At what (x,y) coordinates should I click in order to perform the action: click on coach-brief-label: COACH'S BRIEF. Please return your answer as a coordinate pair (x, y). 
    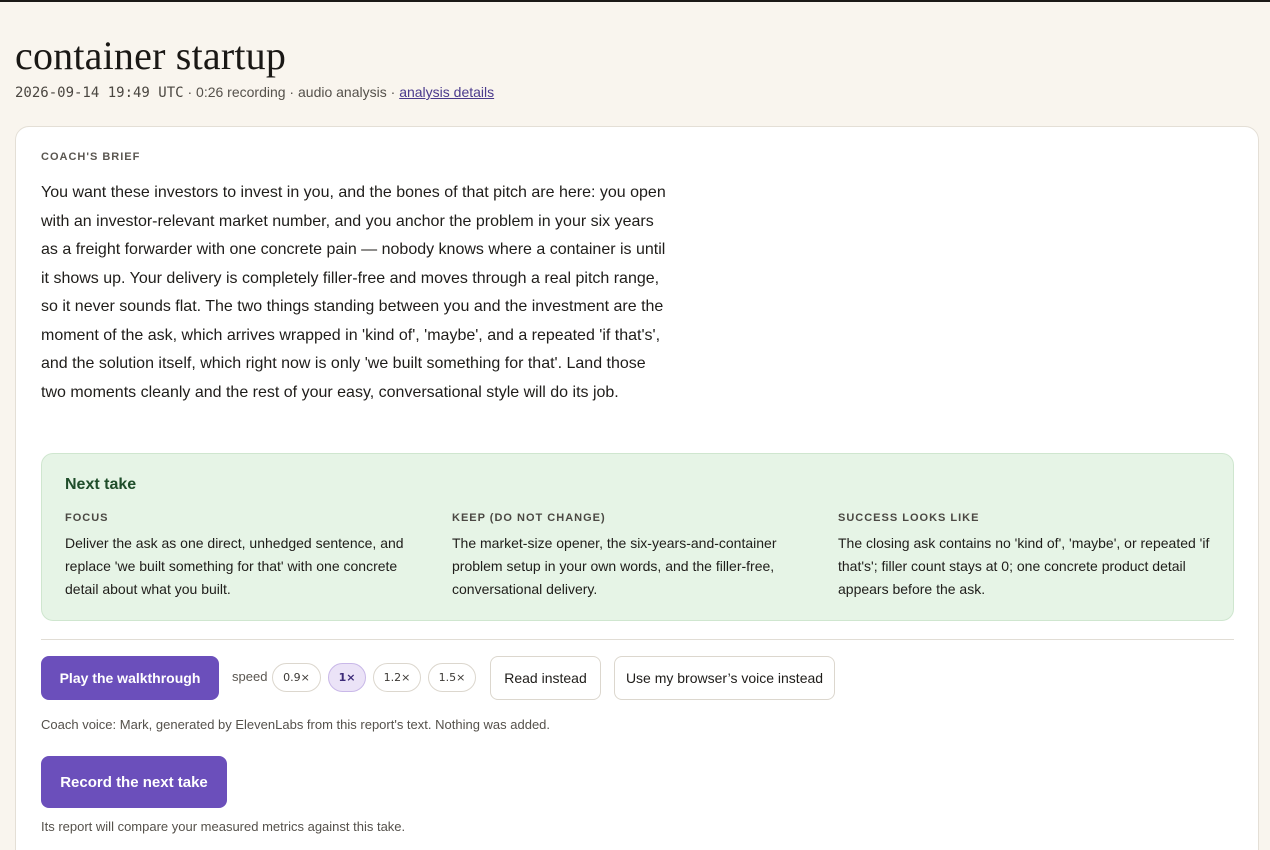
    Looking at the image, I should click on (91, 157).